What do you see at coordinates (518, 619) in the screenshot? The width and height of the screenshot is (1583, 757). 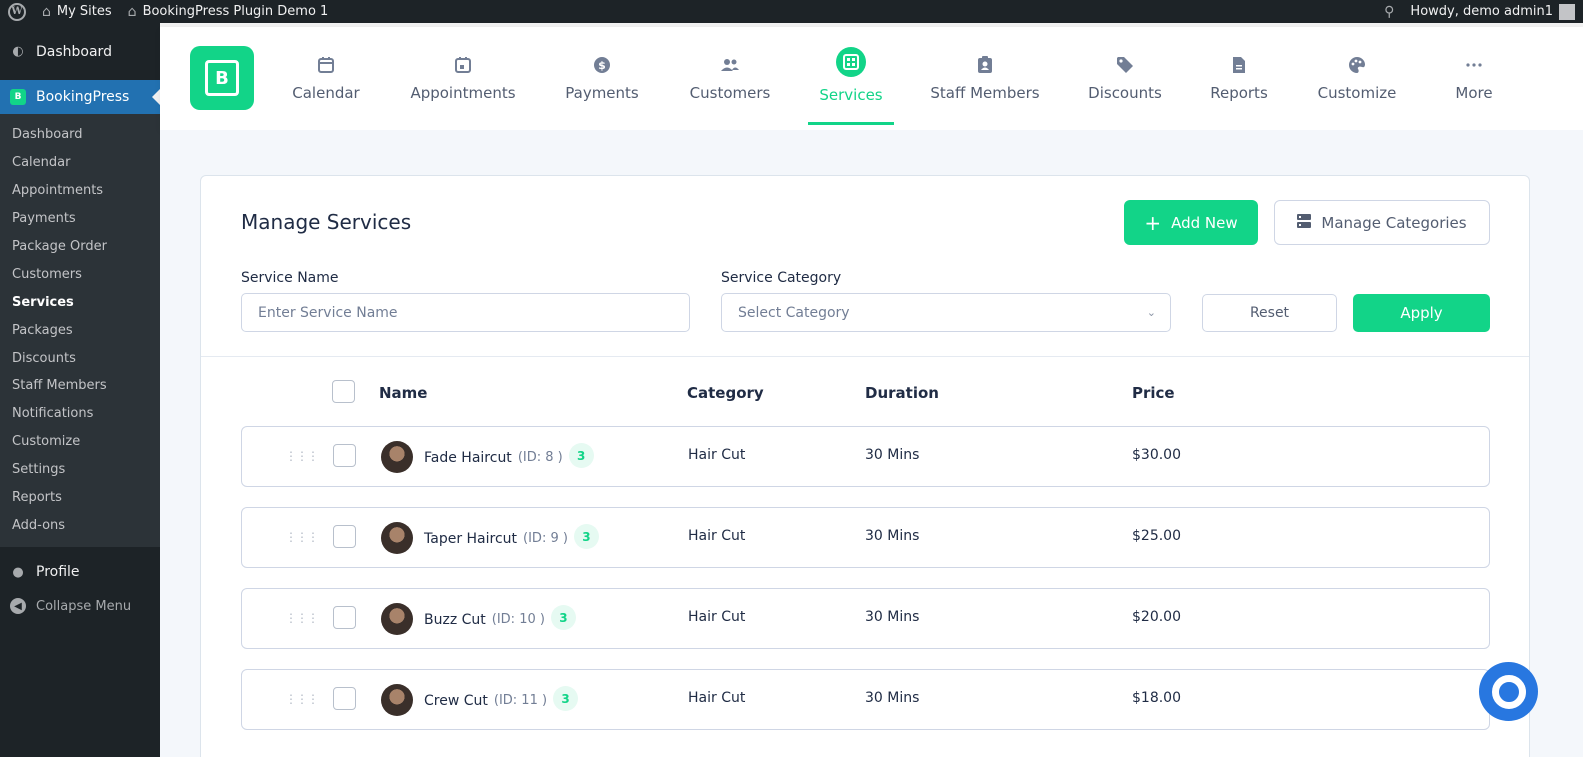 I see `service-id: (ID: 10 )` at bounding box center [518, 619].